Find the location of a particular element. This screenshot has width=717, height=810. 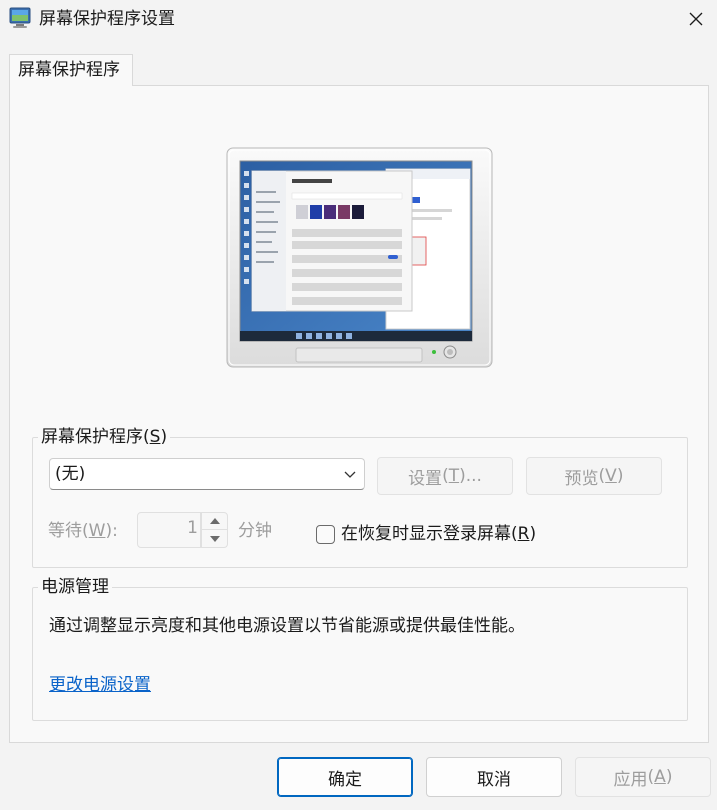

screensaver-select is located at coordinates (207, 474).